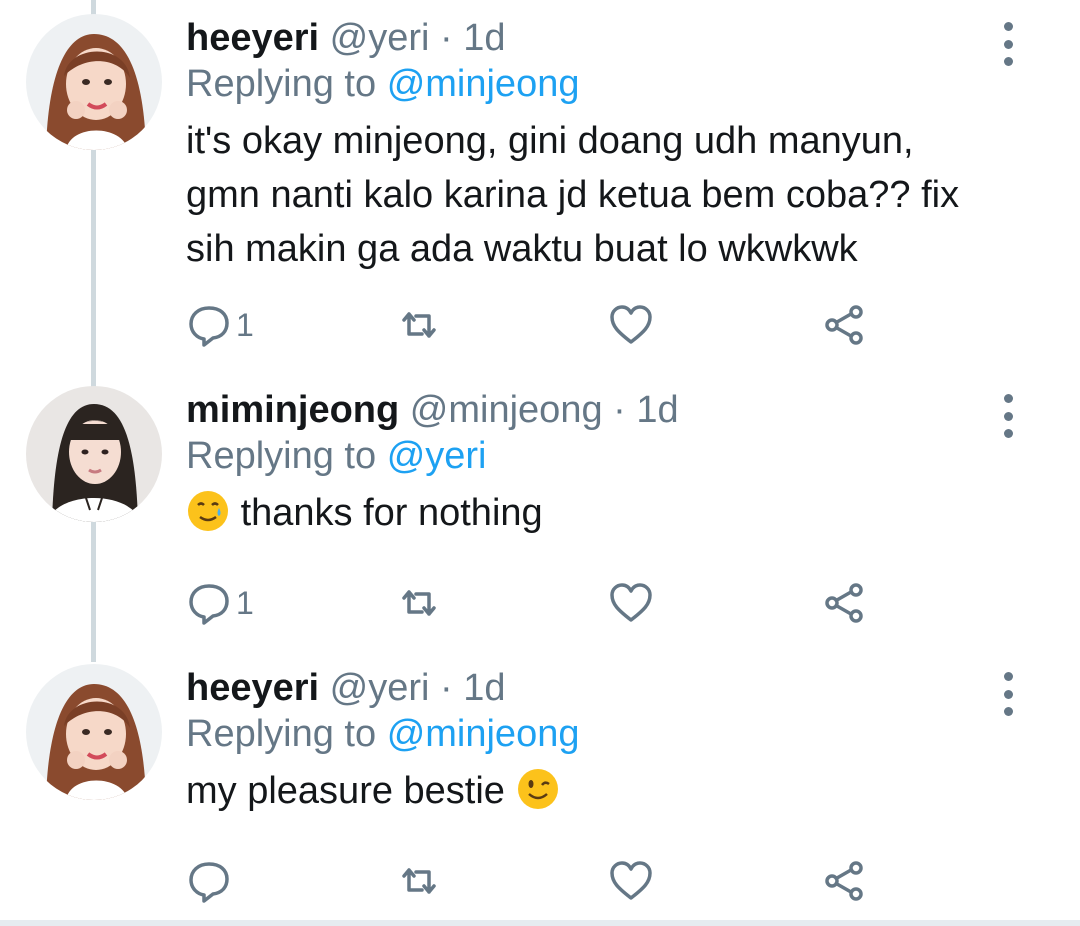 This screenshot has height=926, width=1080. I want to click on tweet-header: miminjeong @minjeong · 1d, so click(432, 410).